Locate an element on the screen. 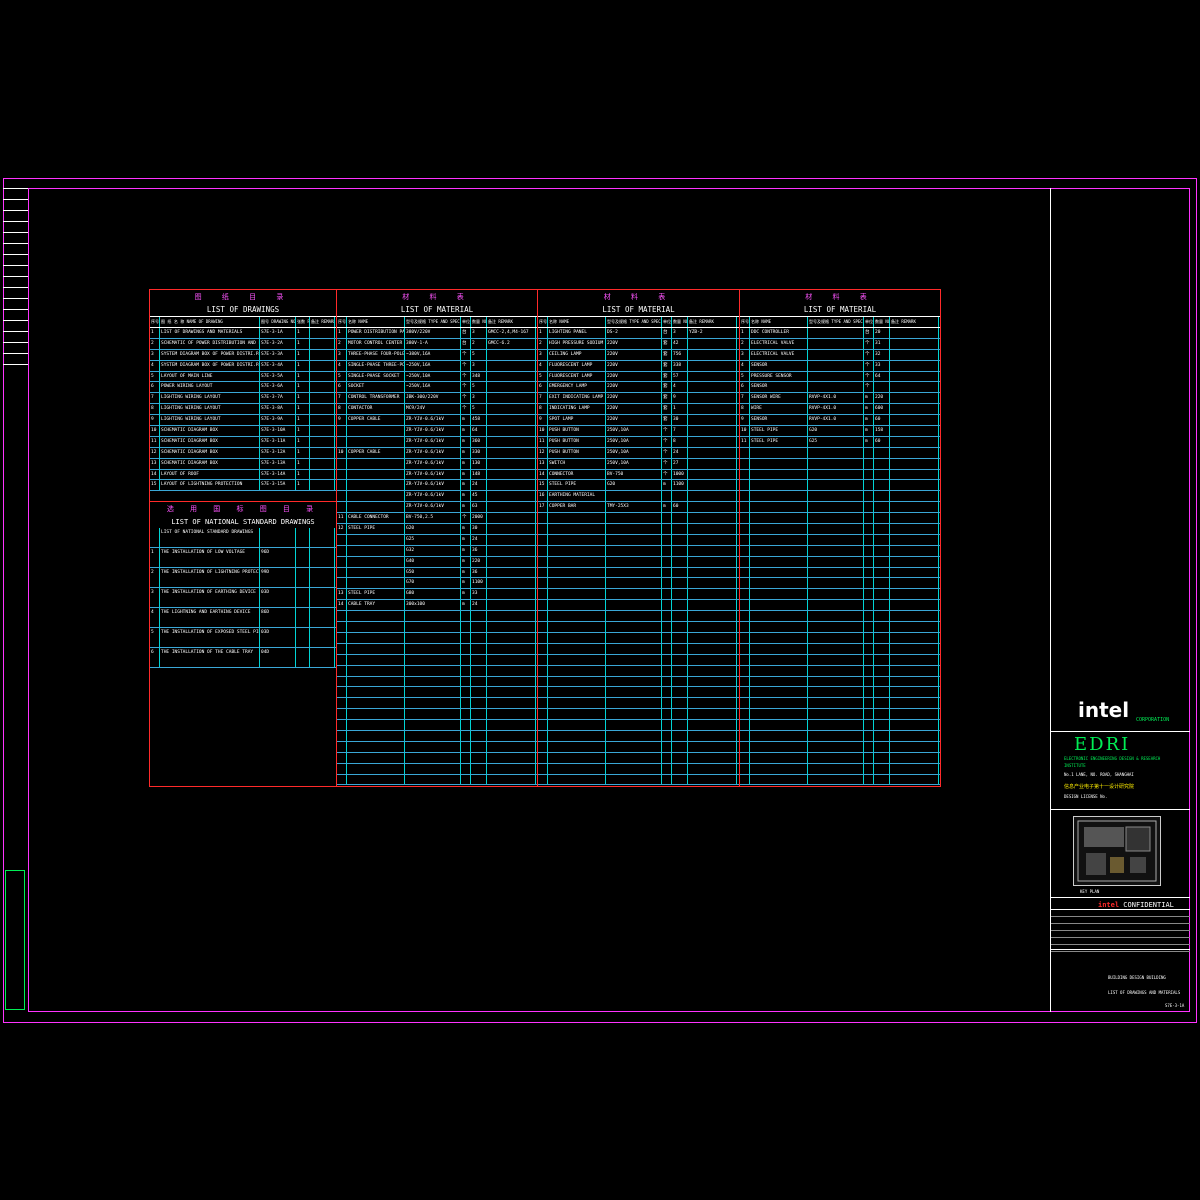 The image size is (1200, 1200). material-row-cell: 套 is located at coordinates (667, 409).